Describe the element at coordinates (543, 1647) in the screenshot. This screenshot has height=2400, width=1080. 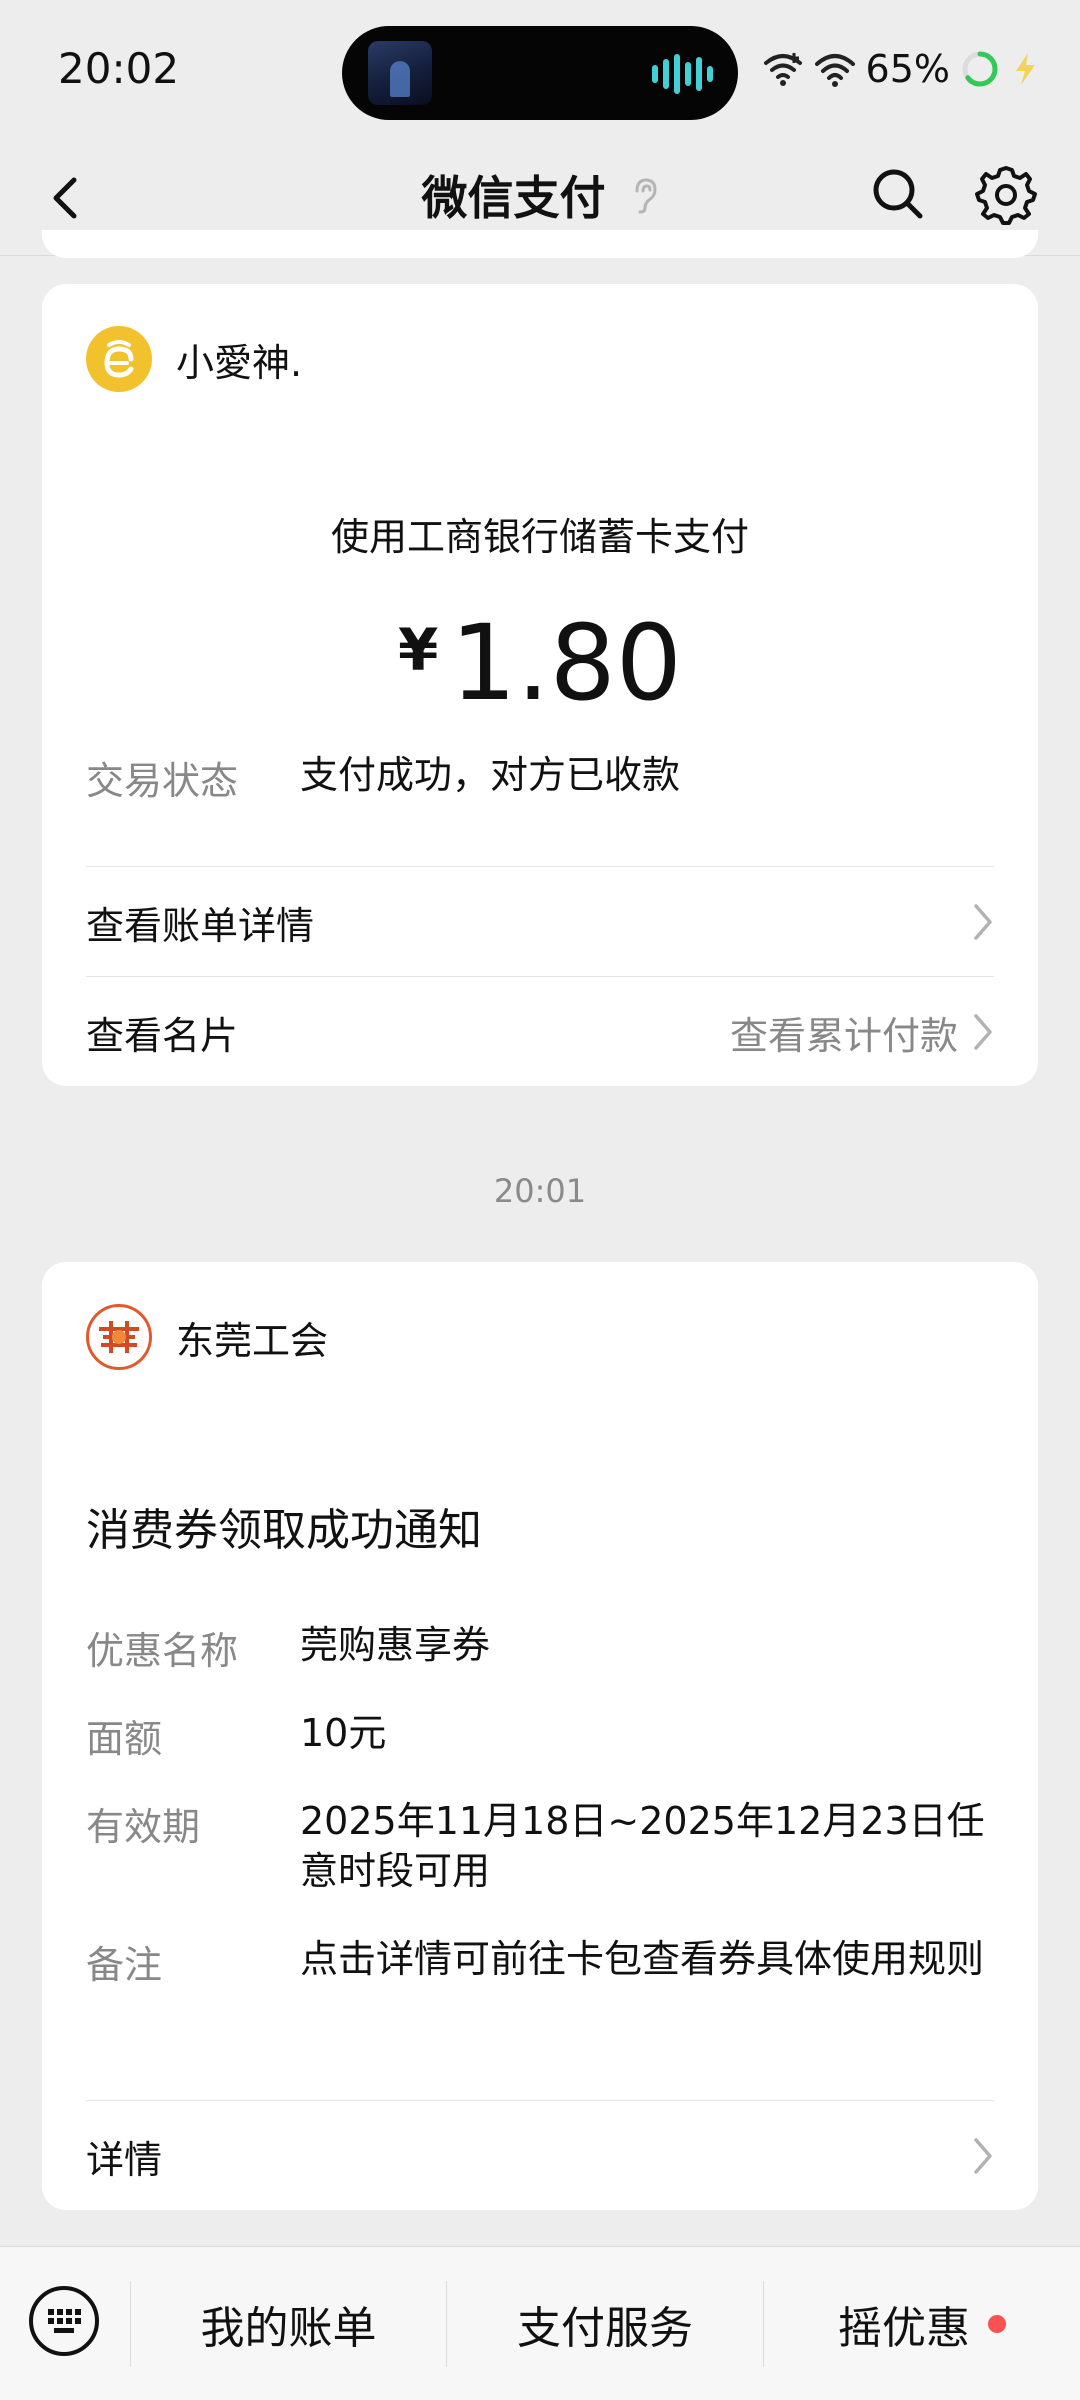
I see `field-row: 优惠名称 莞购惠享券` at that location.